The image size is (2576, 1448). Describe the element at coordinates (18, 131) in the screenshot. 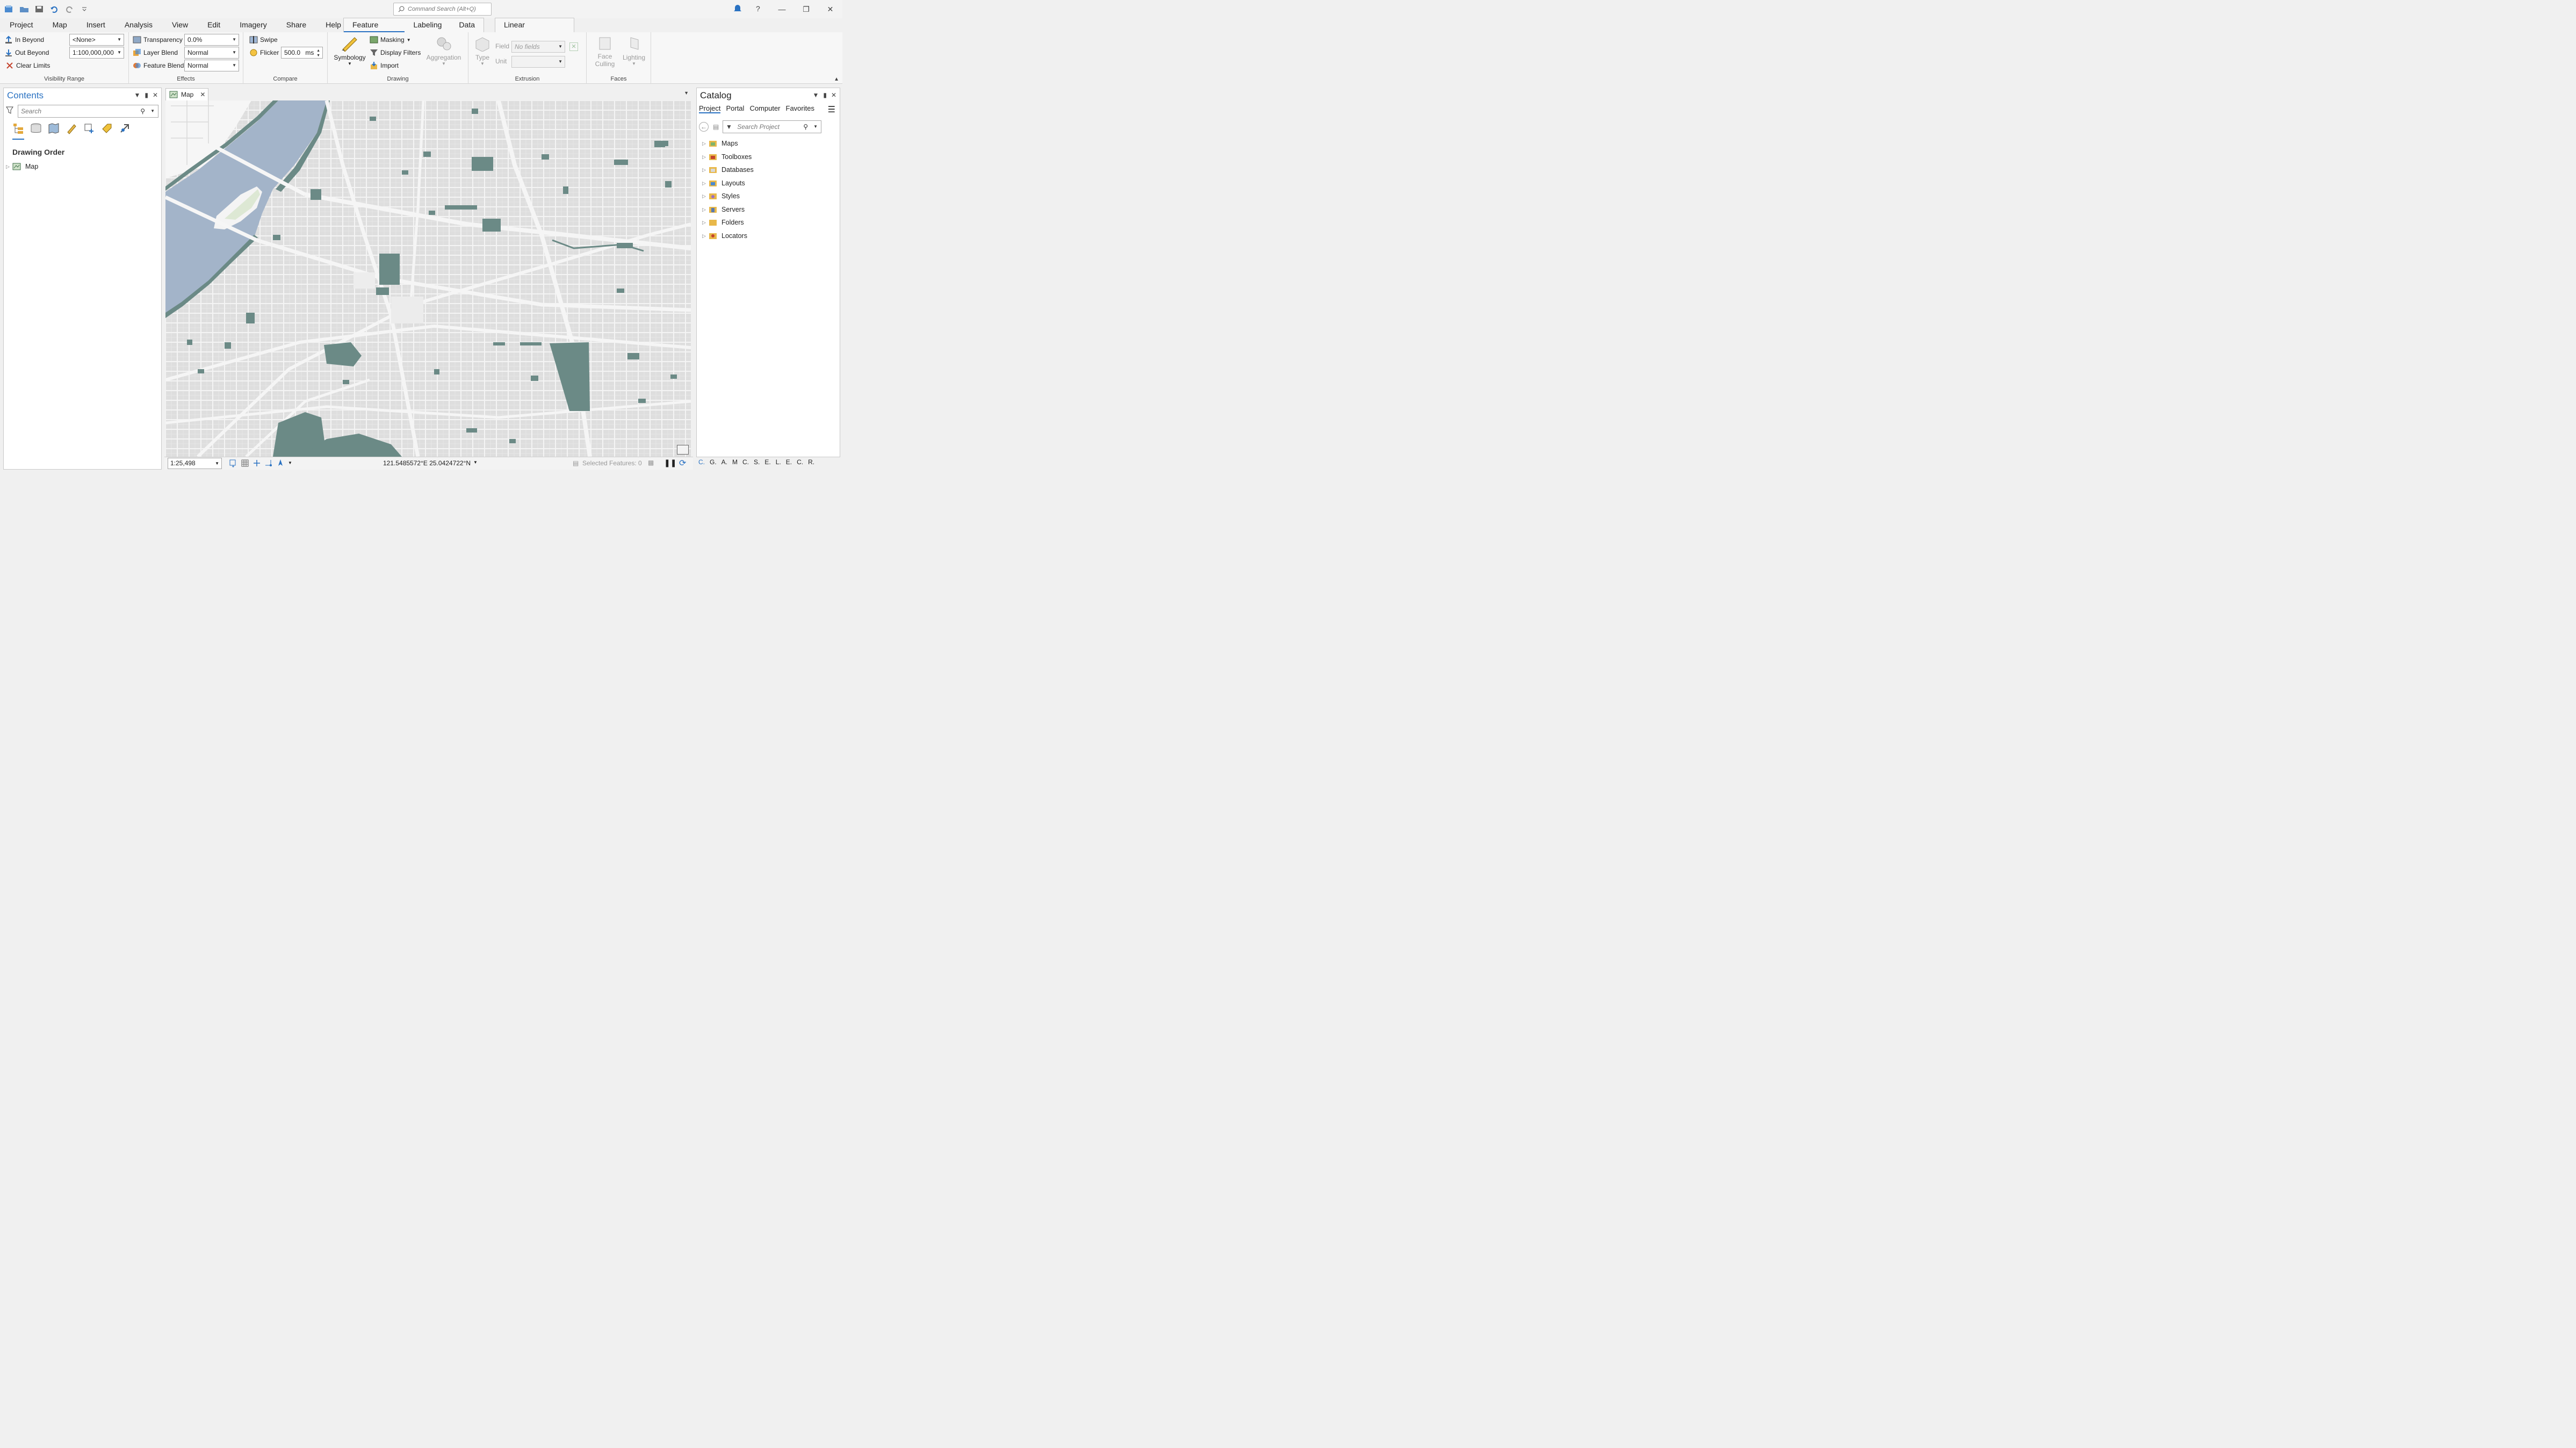

I see `list-by-drawing-order-icon` at that location.